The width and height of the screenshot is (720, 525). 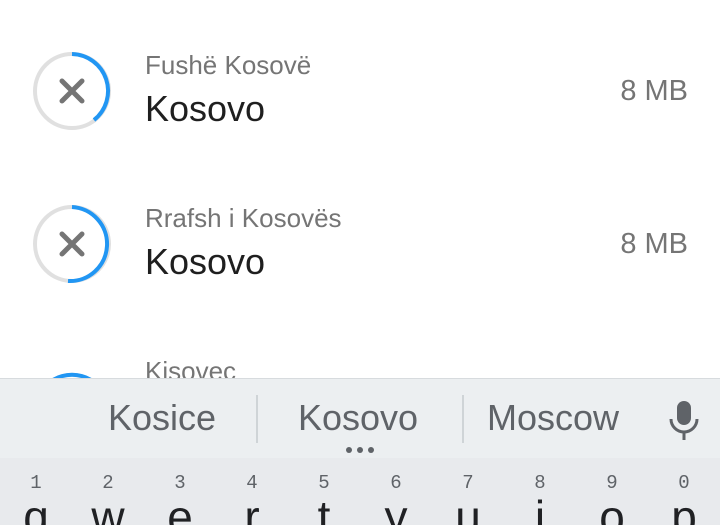 I want to click on key-char: p, so click(x=684, y=508).